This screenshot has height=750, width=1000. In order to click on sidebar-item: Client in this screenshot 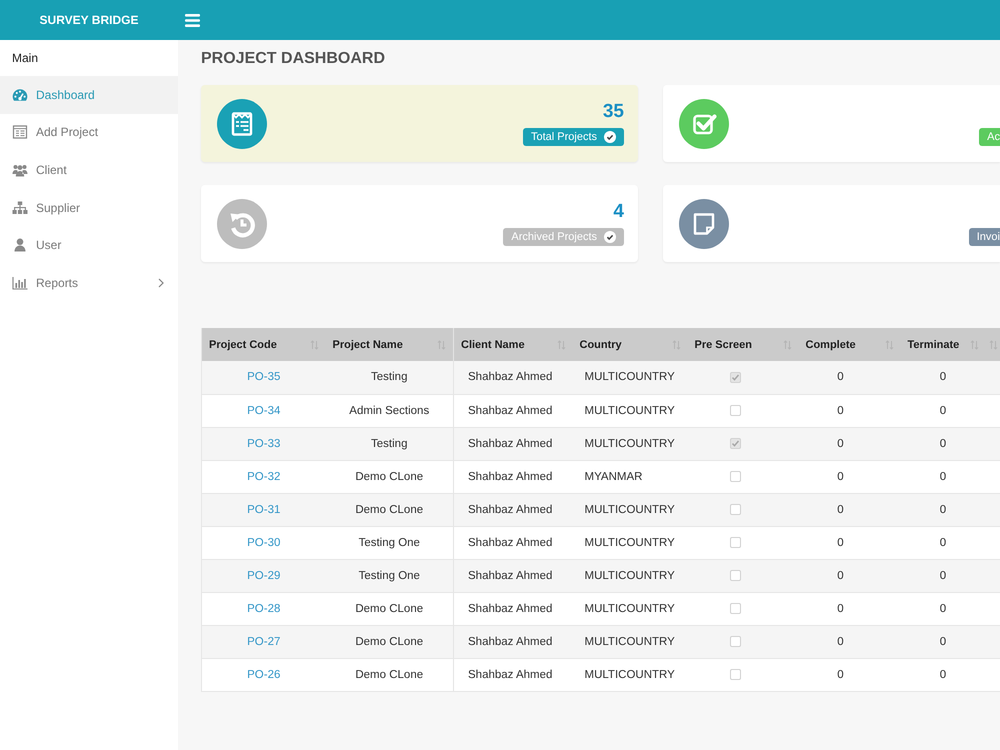, I will do `click(89, 170)`.